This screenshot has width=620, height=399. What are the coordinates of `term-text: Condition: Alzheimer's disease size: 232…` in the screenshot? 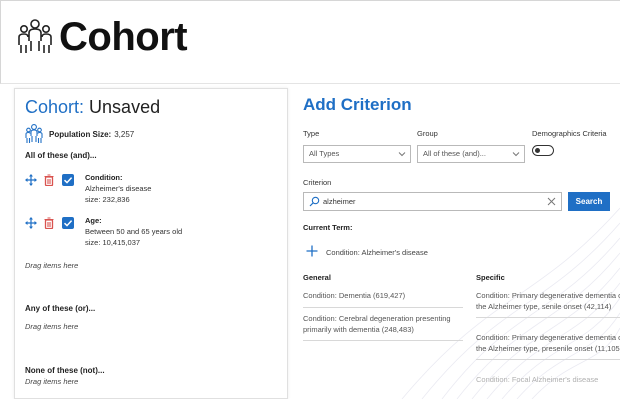 It's located at (118, 188).